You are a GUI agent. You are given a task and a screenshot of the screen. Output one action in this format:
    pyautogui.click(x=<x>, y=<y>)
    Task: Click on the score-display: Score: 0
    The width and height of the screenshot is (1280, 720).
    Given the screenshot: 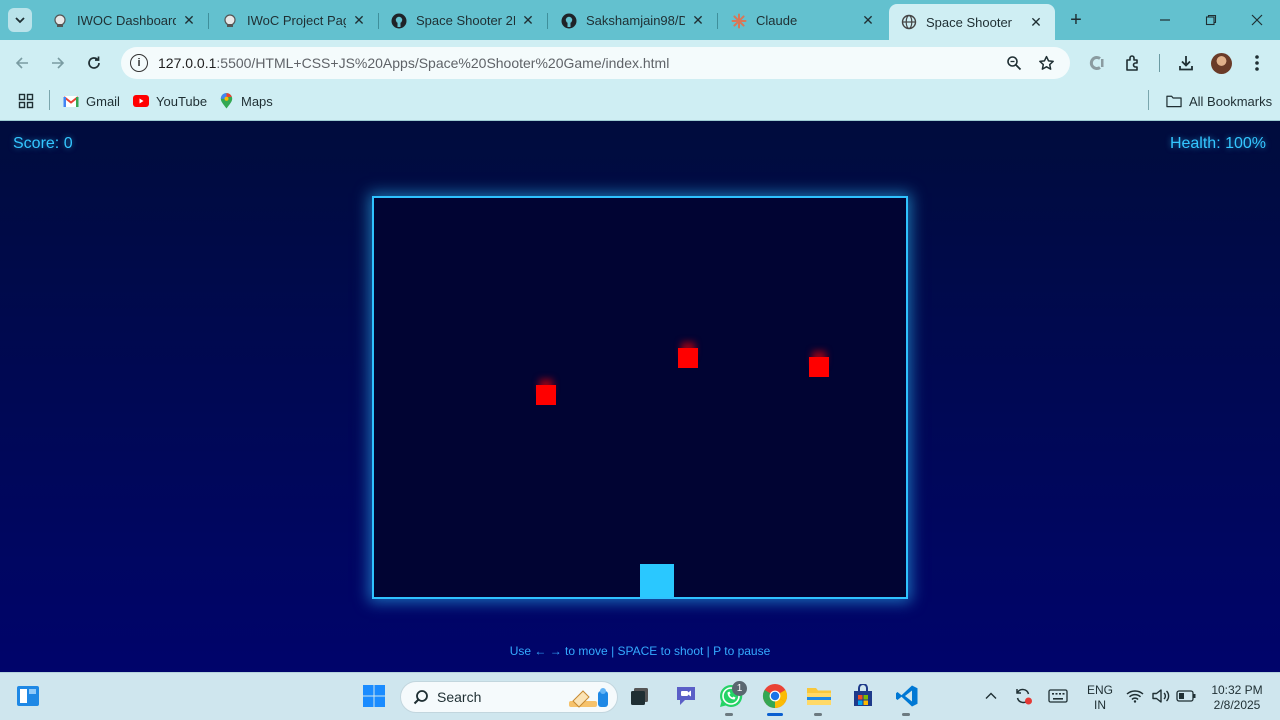 What is the action you would take?
    pyautogui.click(x=43, y=143)
    